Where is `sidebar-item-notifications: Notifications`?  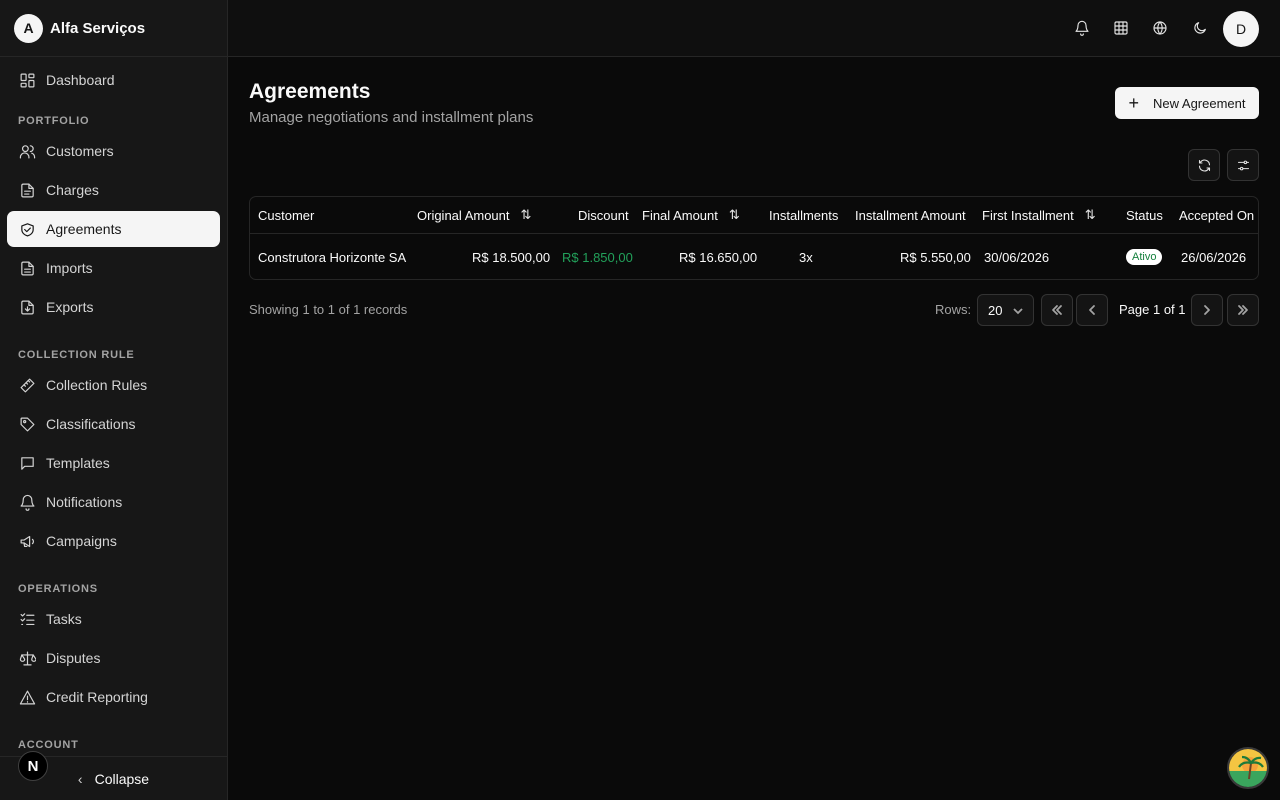 sidebar-item-notifications: Notifications is located at coordinates (113, 502).